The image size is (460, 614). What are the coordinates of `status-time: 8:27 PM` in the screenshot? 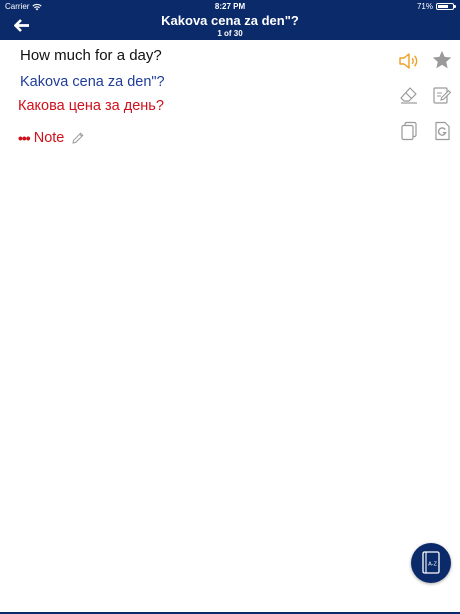 It's located at (230, 6).